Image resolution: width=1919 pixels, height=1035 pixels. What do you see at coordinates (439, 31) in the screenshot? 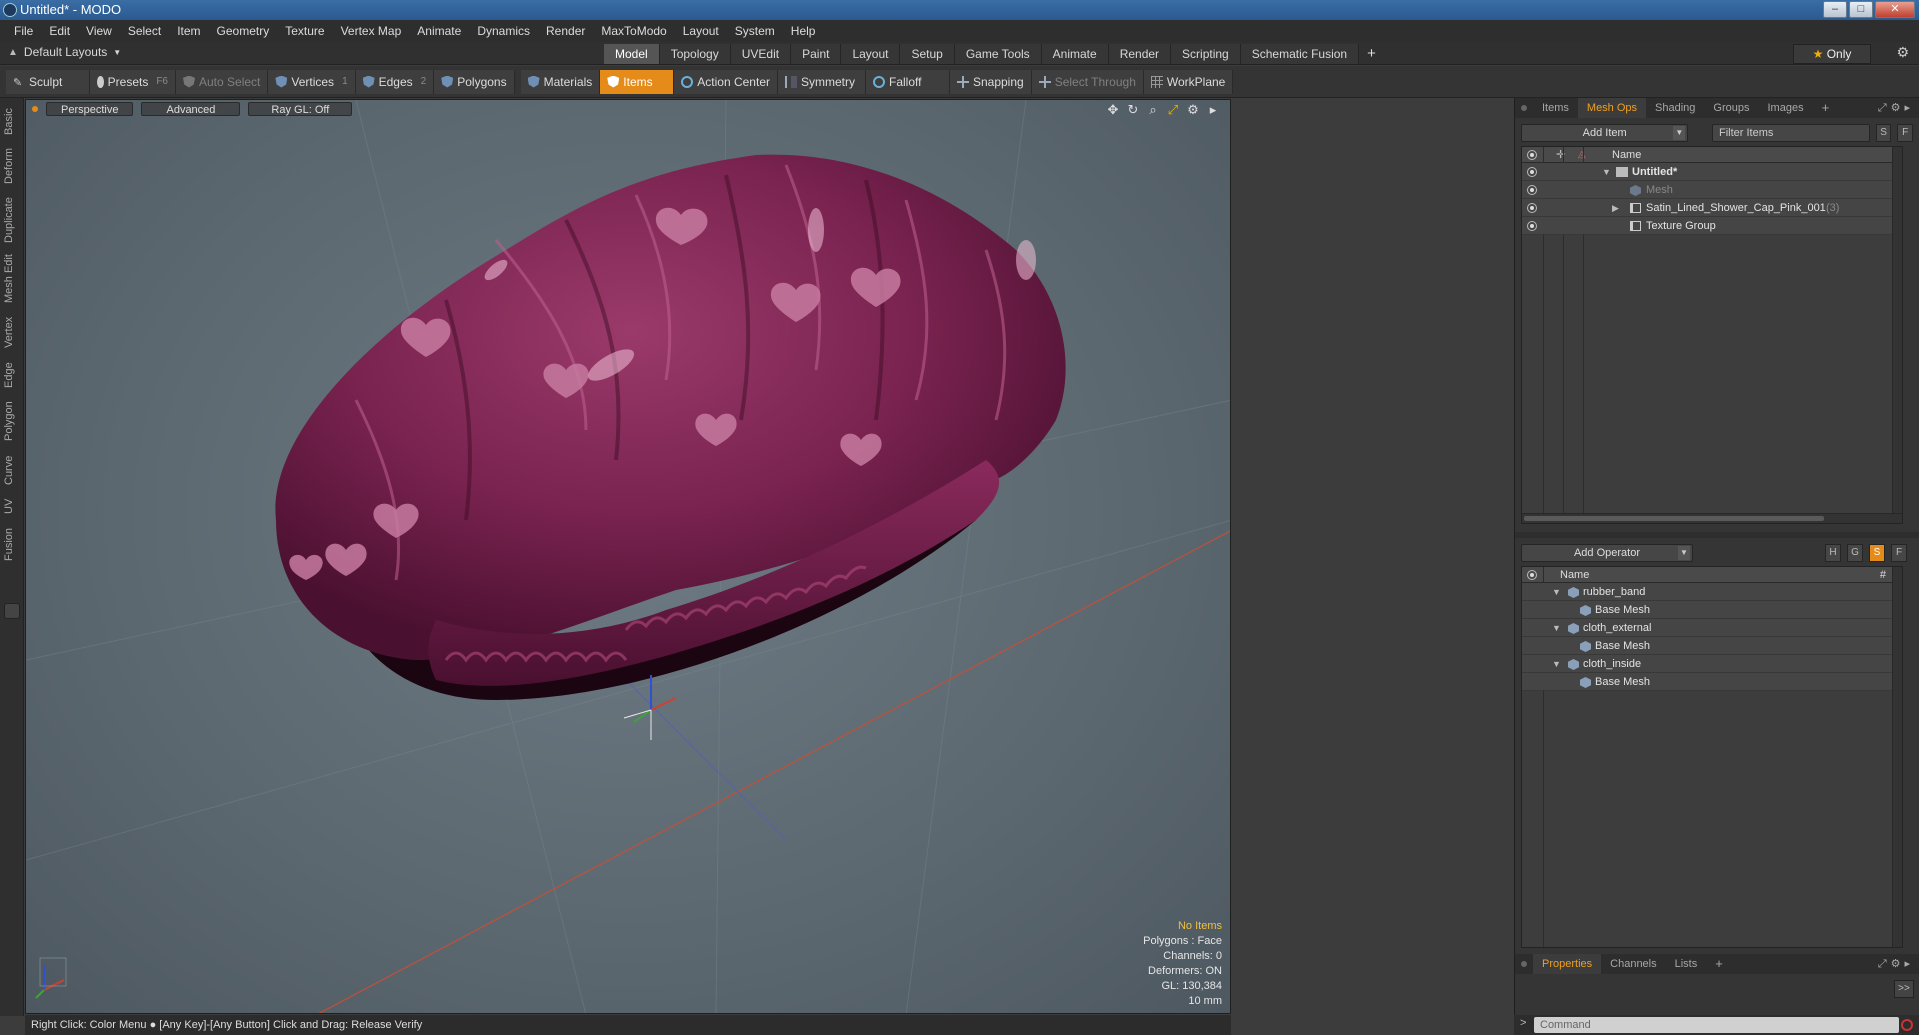
I see `menu-animate: Animate` at bounding box center [439, 31].